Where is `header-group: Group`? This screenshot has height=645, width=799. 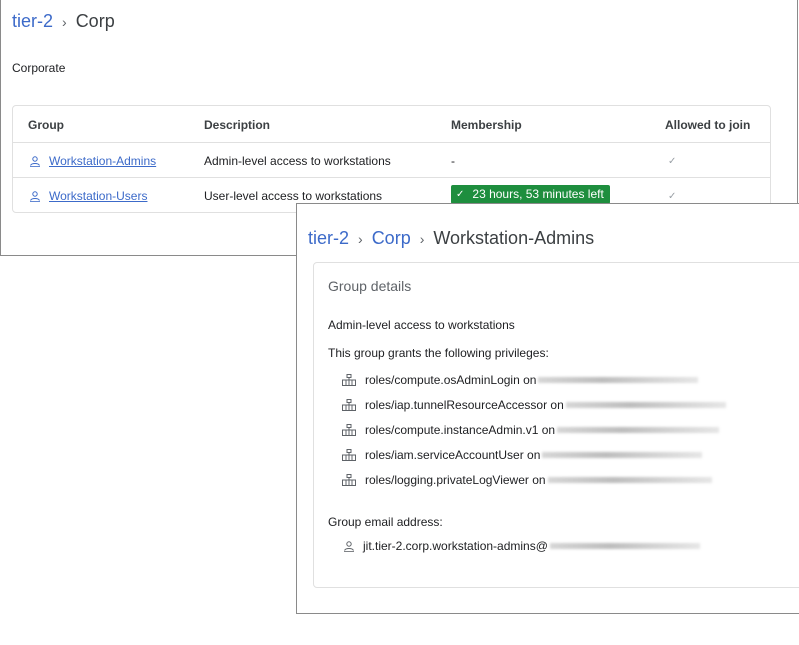
header-group: Group is located at coordinates (46, 125).